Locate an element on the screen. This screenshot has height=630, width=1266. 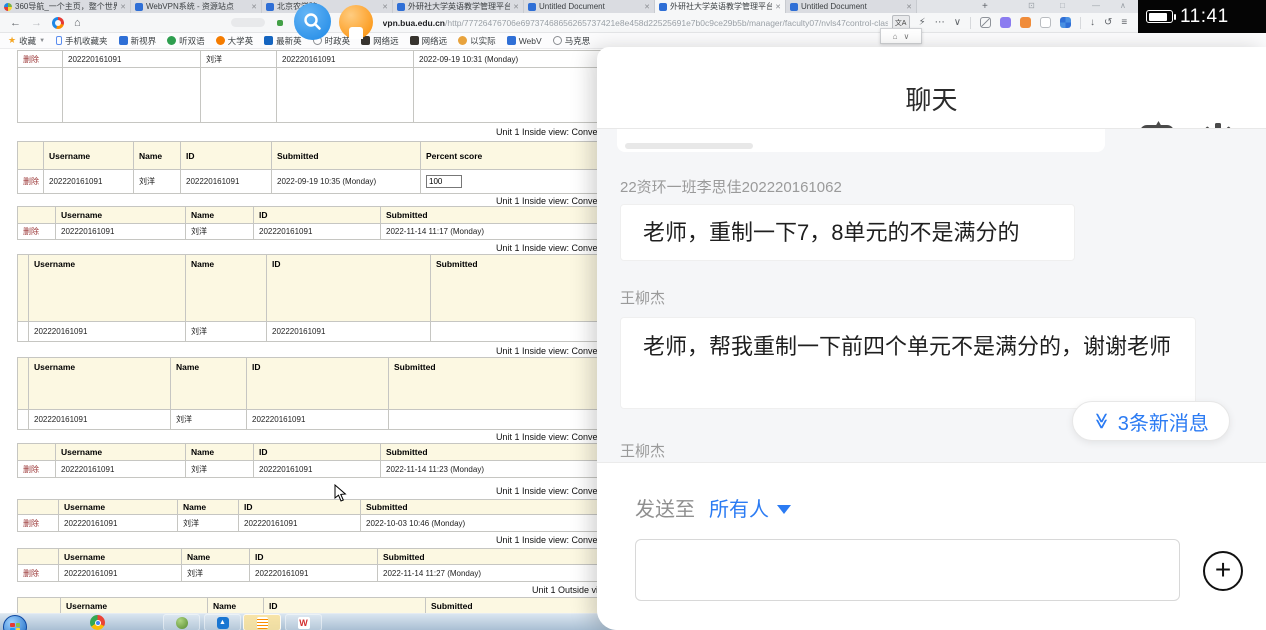
clip-extension-icon is located at coordinates (986, 22).